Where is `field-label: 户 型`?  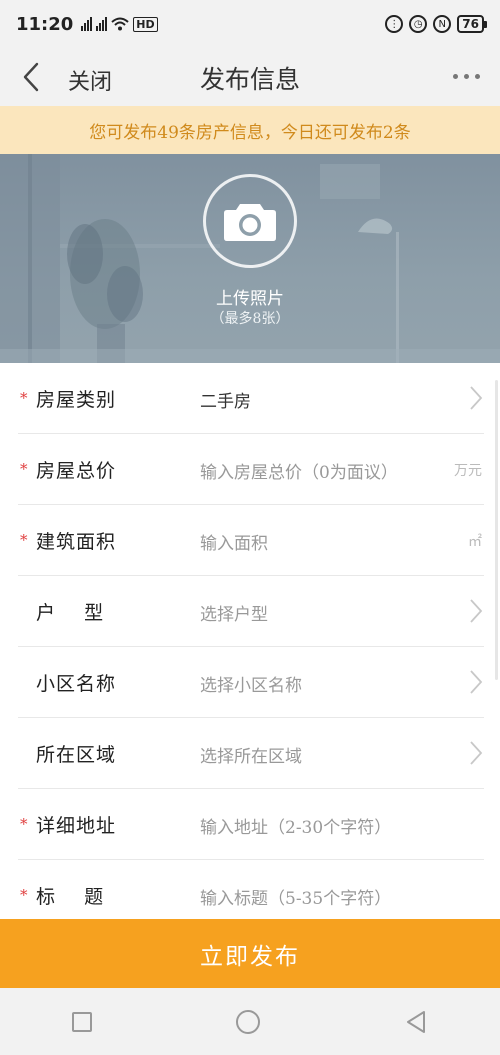 field-label: 户 型 is located at coordinates (70, 613).